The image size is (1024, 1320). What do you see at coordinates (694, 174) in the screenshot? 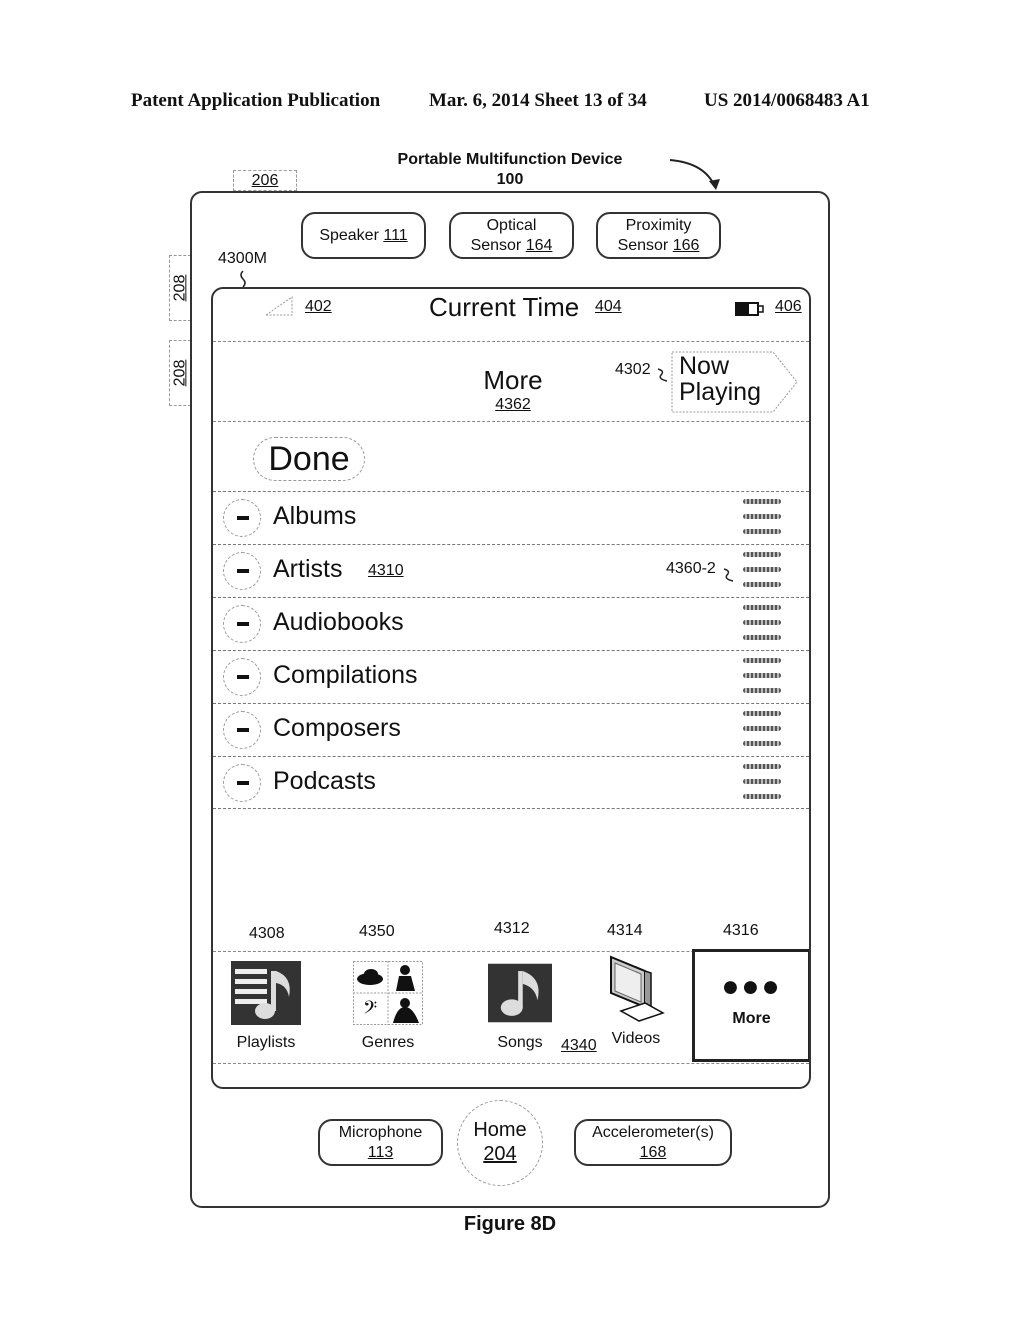
I see `device-pointer-arrow-icon` at bounding box center [694, 174].